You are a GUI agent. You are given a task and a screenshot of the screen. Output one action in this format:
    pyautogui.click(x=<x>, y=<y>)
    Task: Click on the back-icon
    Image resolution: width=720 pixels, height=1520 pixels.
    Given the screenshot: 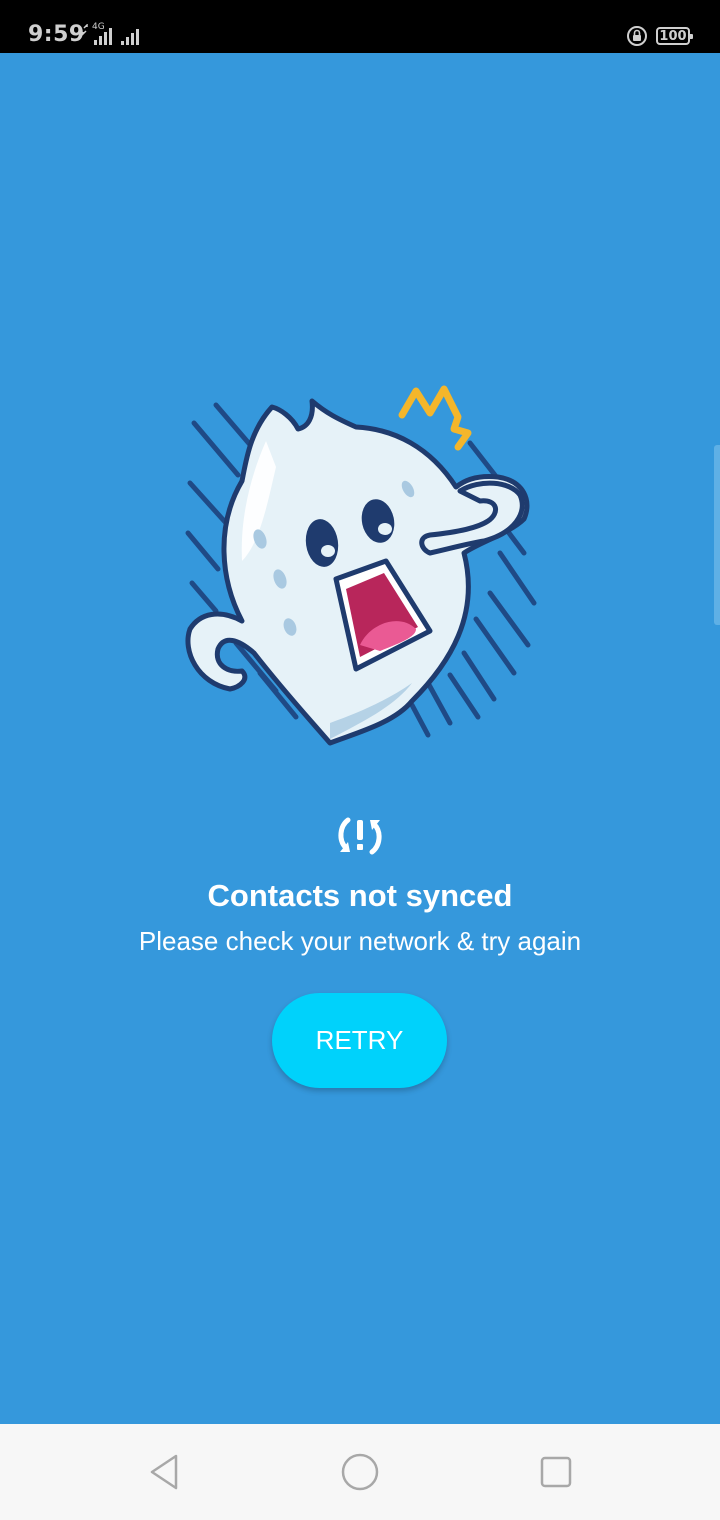 What is the action you would take?
    pyautogui.click(x=164, y=1472)
    